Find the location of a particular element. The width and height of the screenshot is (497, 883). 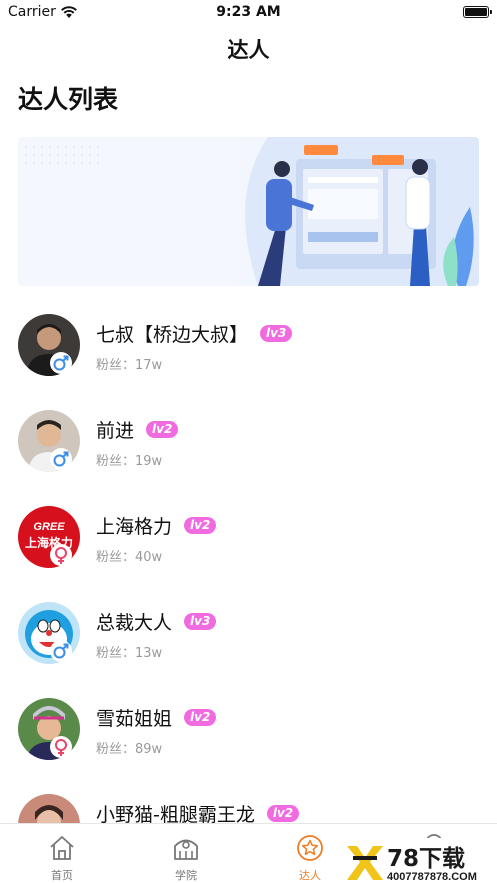

fans-value: 13w is located at coordinates (149, 653).